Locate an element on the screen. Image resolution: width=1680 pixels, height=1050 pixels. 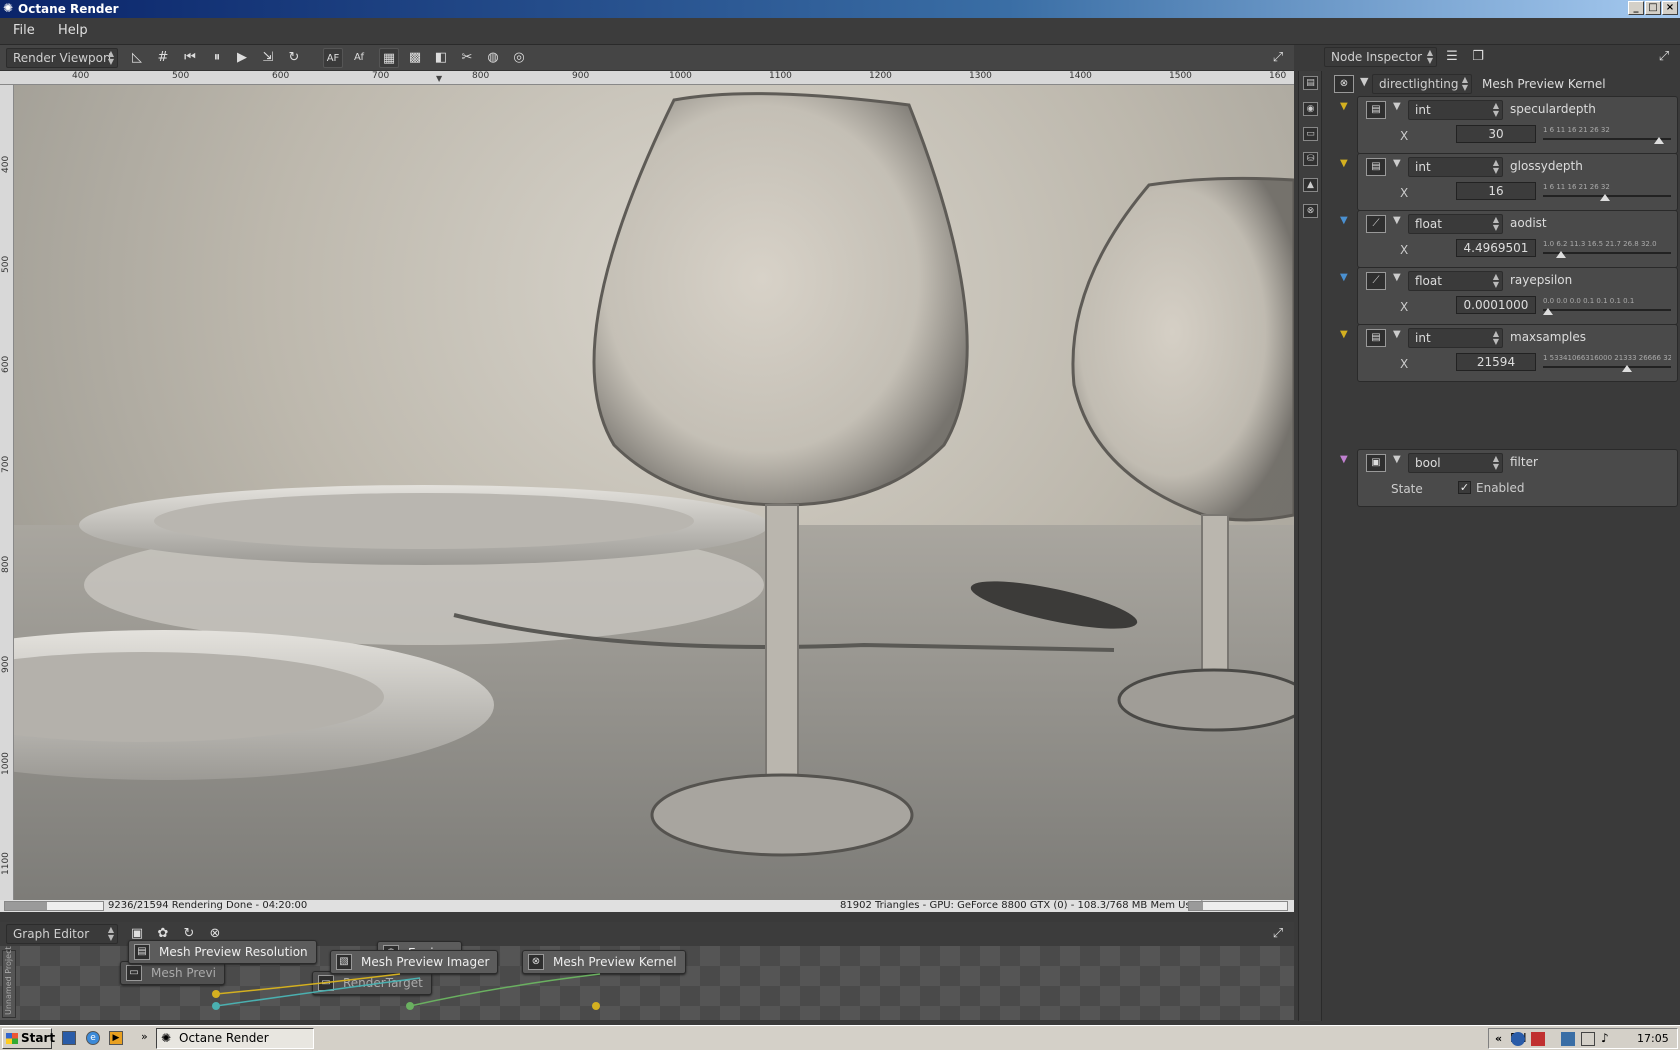
maximize-button: □ is located at coordinates (1653, 8).